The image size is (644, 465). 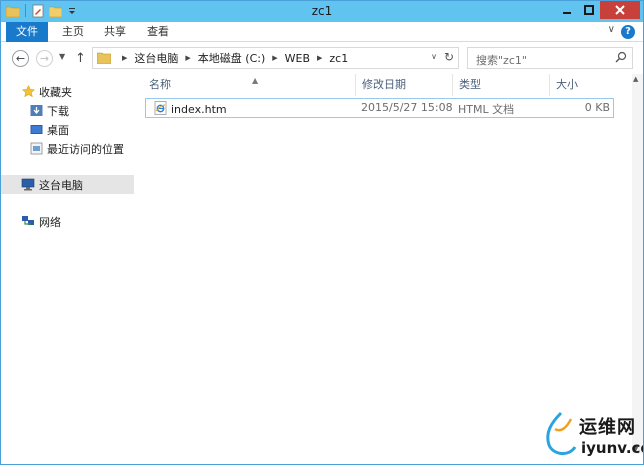 I want to click on tab-view: 查看, so click(x=158, y=32).